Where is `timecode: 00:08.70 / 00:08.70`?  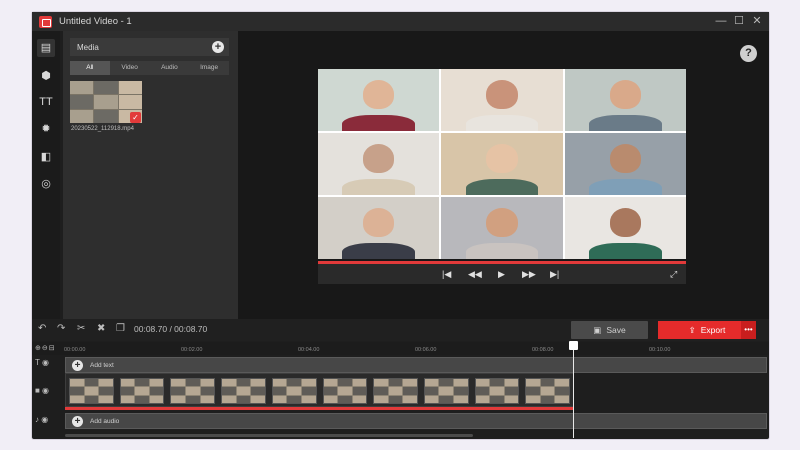
timecode: 00:08.70 / 00:08.70 is located at coordinates (171, 329).